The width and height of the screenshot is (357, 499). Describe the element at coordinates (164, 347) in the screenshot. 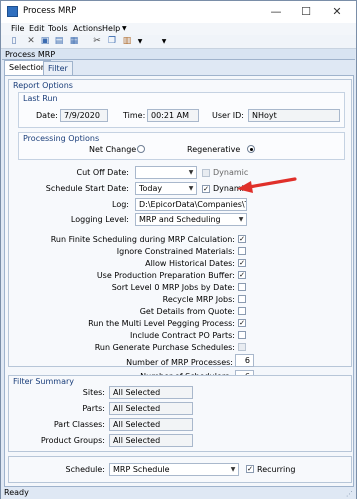

I see `run-generate-purchase-schedules-label: Run Generate Purchase Schedules:` at that location.